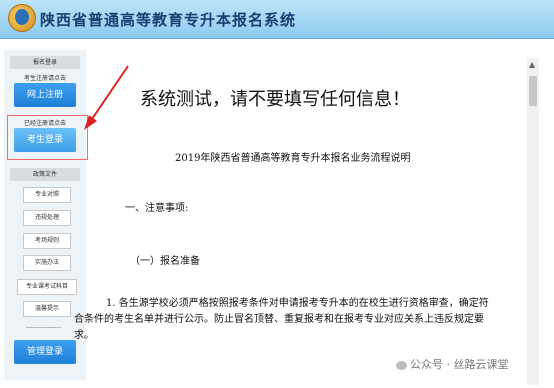 The height and width of the screenshot is (388, 554). I want to click on warning-headline: 系统测试，请不要填写任何信息！, so click(275, 99).